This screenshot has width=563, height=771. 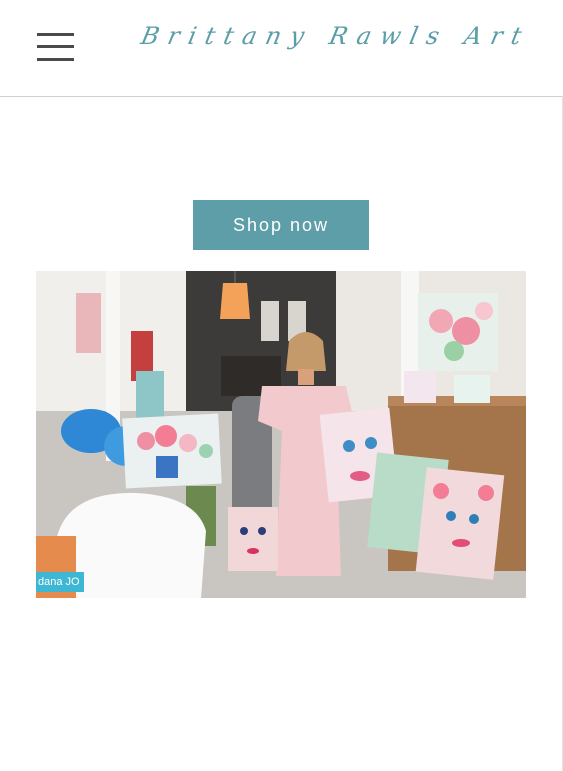 I want to click on site-logo: Brittany Rawls Art, so click(x=335, y=43).